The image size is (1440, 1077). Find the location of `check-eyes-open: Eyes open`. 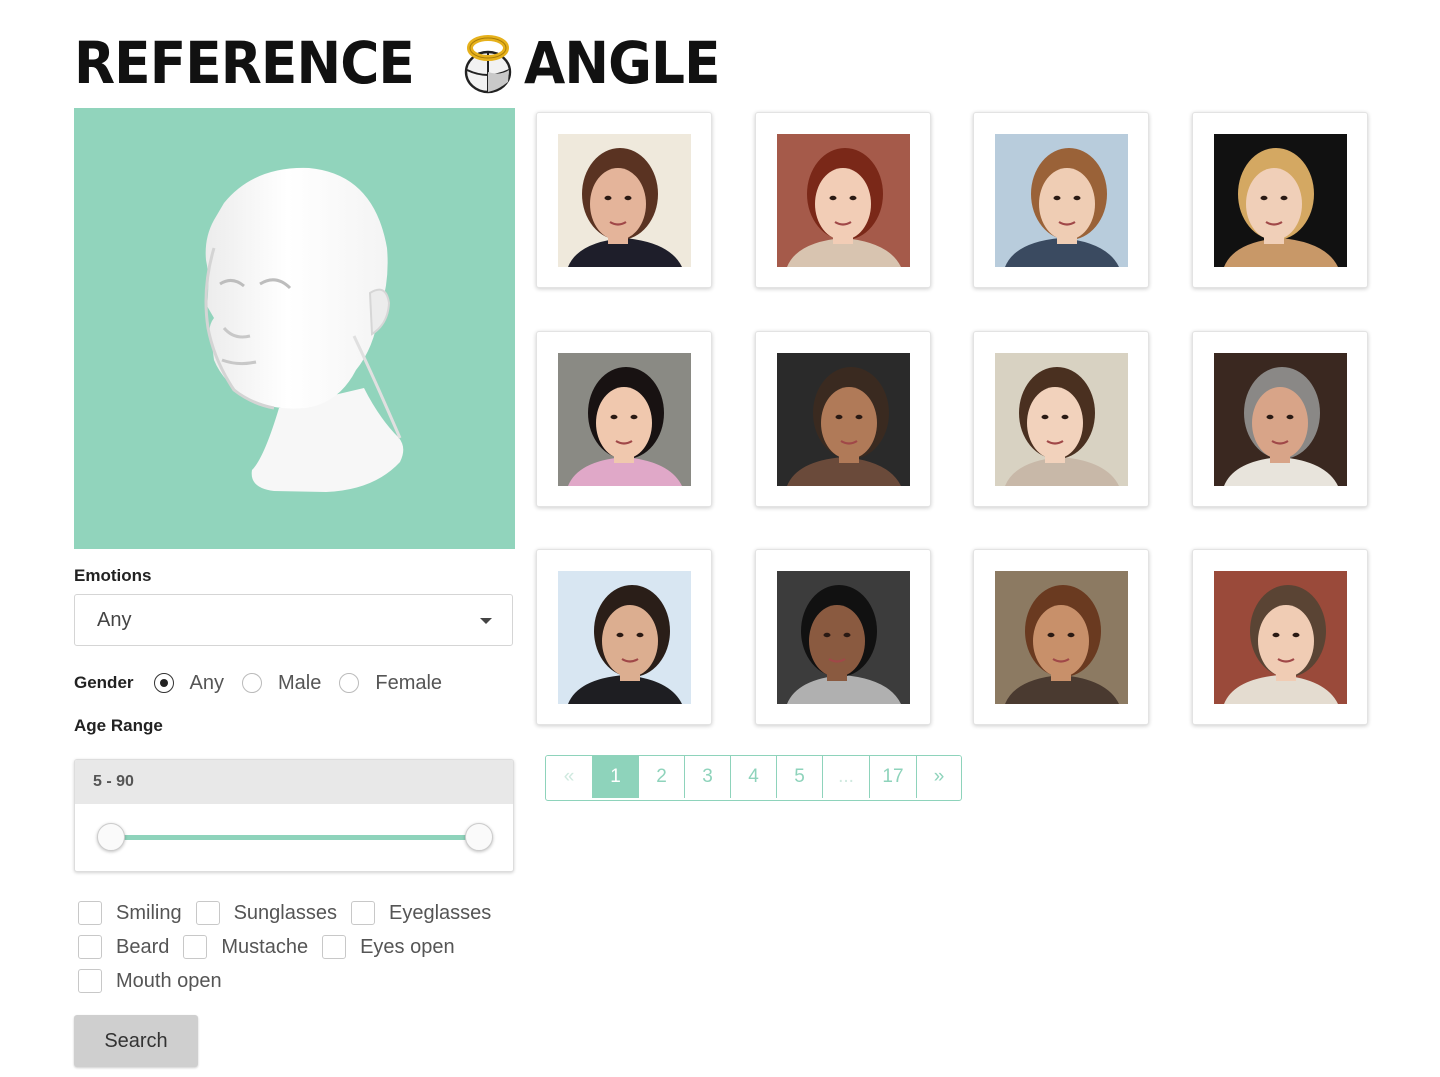

check-eyes-open: Eyes open is located at coordinates (388, 947).